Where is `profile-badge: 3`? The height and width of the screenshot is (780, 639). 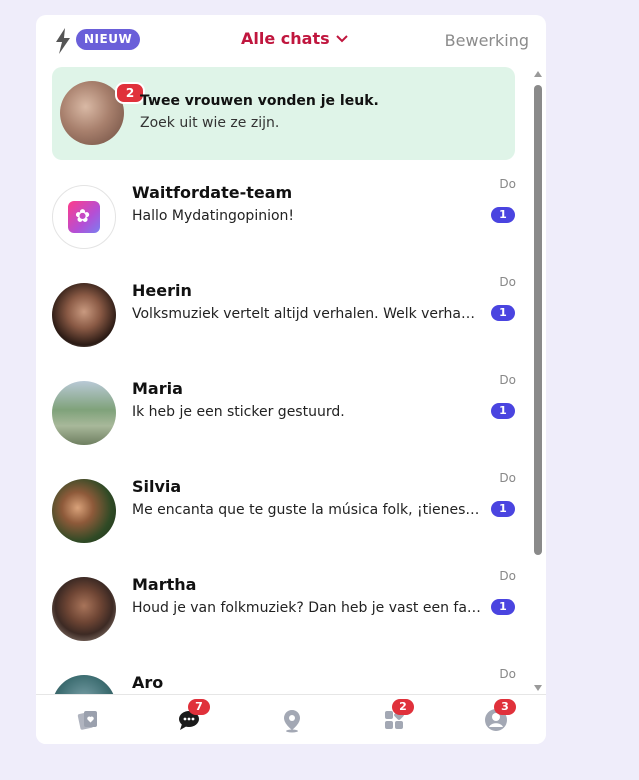
profile-badge: 3 is located at coordinates (505, 707).